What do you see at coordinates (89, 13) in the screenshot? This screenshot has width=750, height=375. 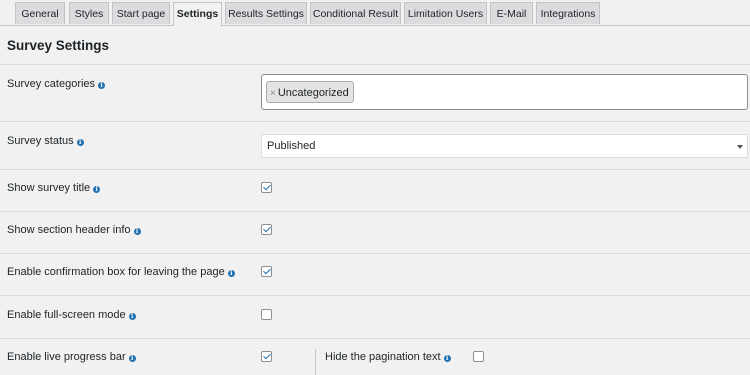 I see `tab-styles: Styles` at bounding box center [89, 13].